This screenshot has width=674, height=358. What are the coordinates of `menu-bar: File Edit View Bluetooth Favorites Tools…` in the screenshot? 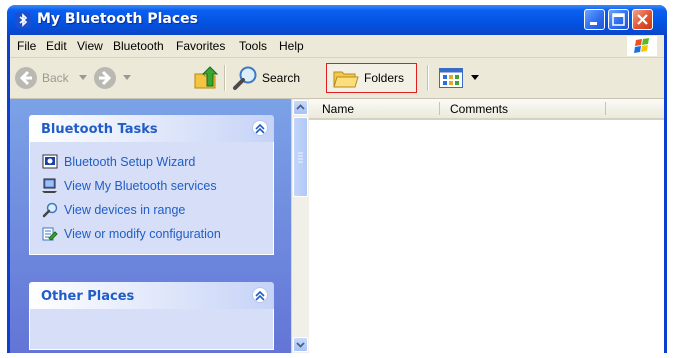 It's located at (337, 46).